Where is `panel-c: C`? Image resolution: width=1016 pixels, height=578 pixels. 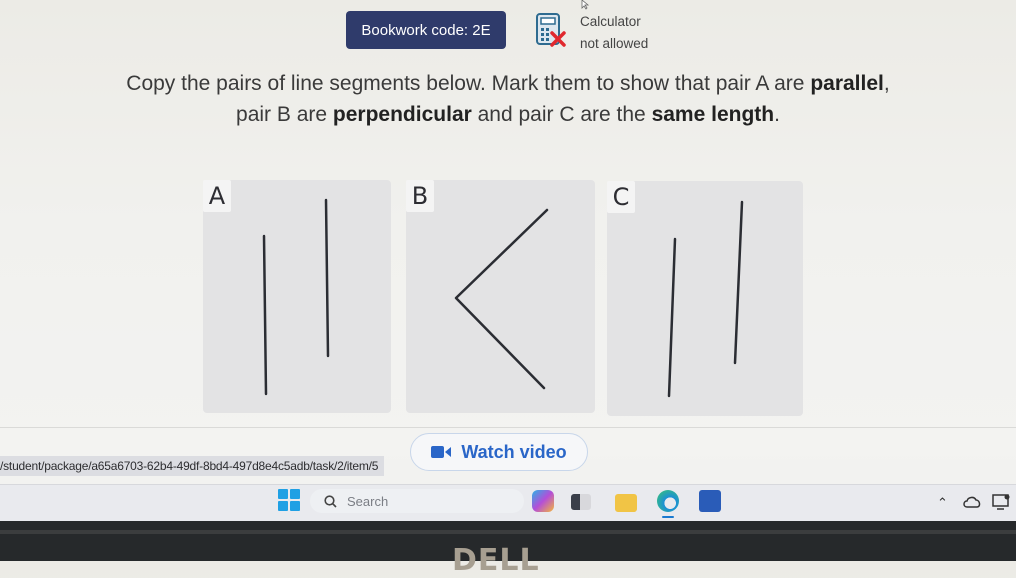
panel-c: C is located at coordinates (705, 298).